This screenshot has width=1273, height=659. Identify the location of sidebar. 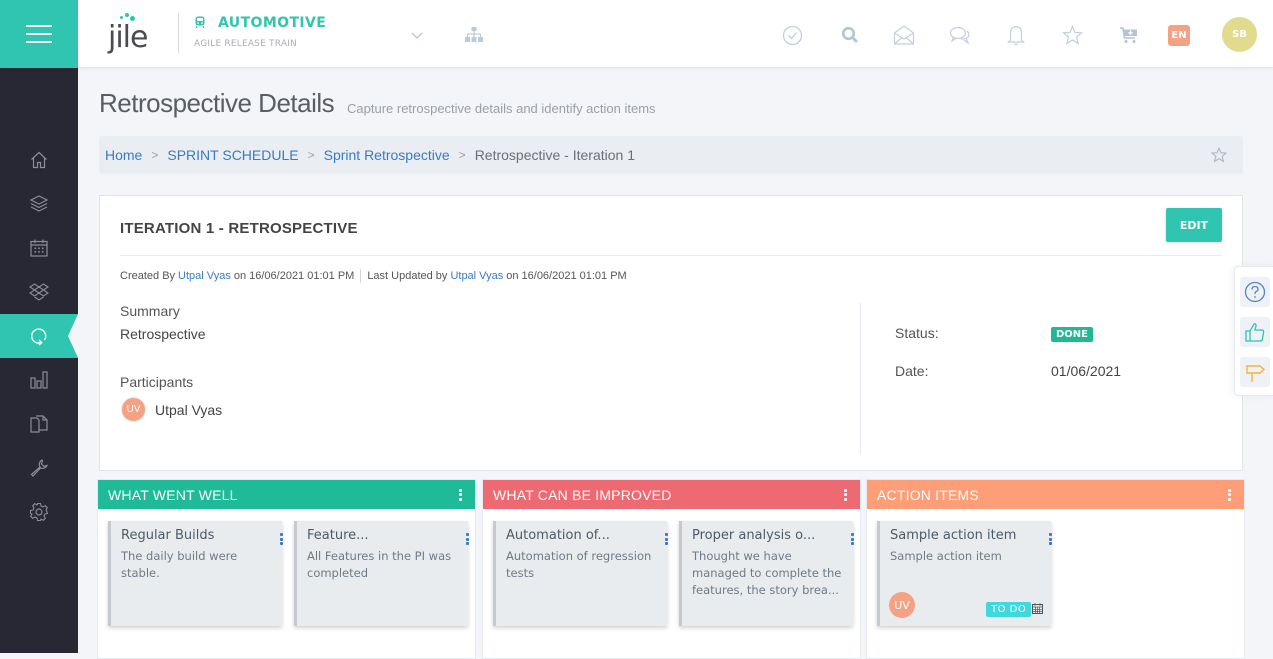
(39, 360).